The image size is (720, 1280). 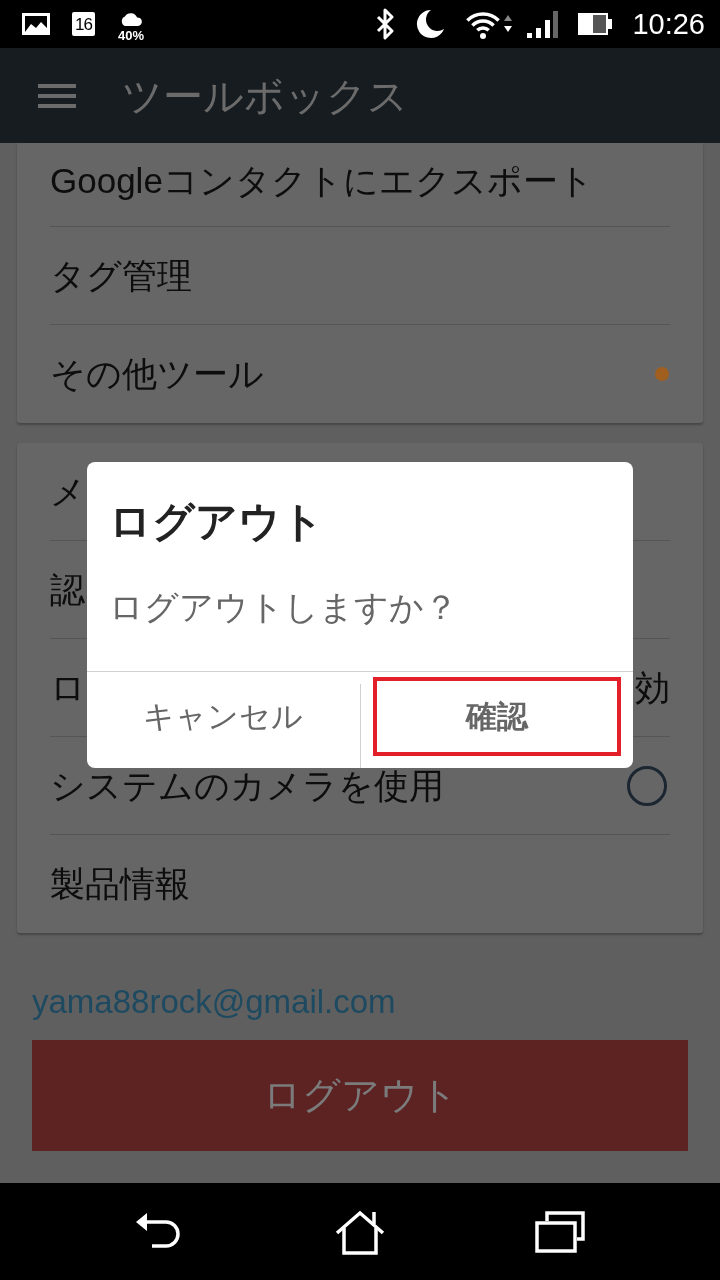 What do you see at coordinates (652, 687) in the screenshot?
I see `setting-value: 効` at bounding box center [652, 687].